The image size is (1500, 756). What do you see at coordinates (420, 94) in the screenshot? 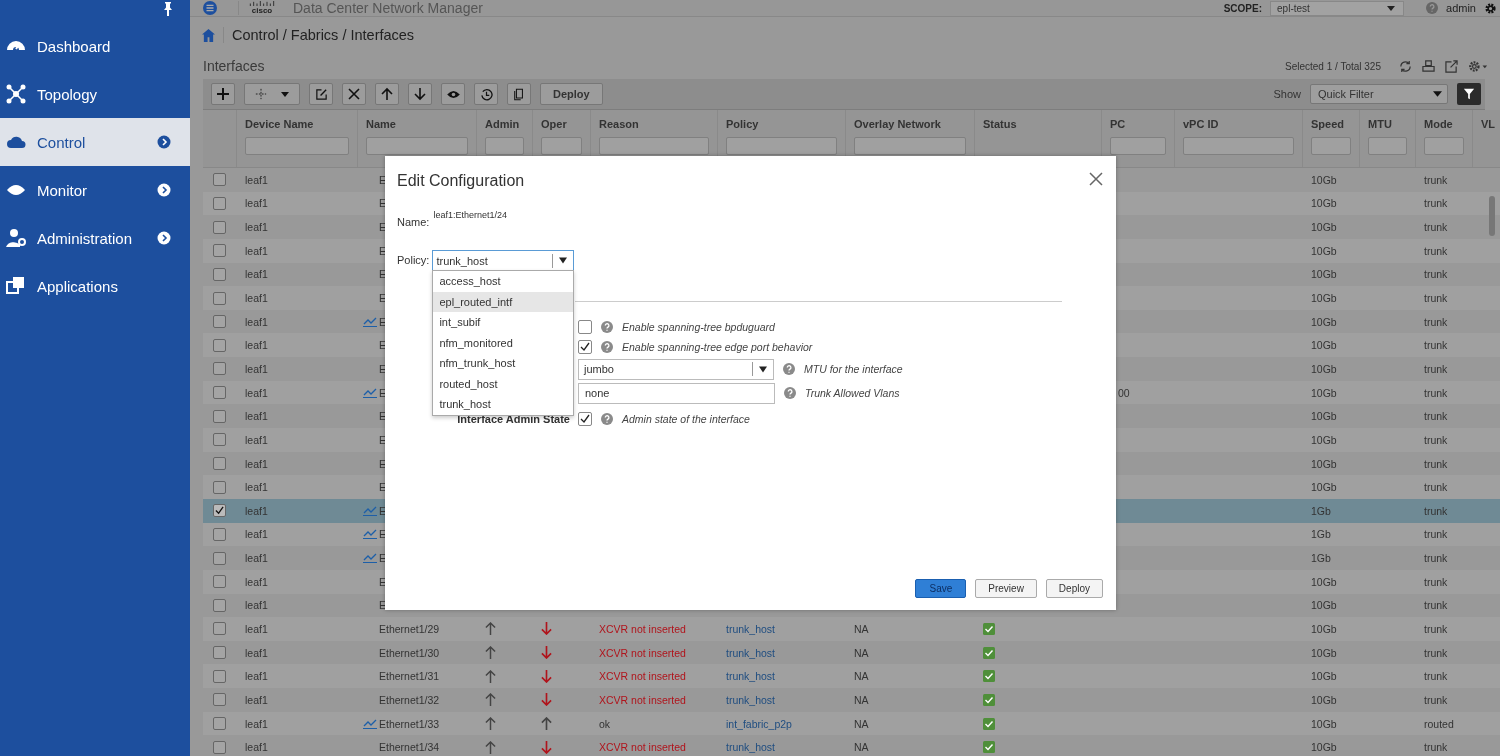
I see `move-down-button` at bounding box center [420, 94].